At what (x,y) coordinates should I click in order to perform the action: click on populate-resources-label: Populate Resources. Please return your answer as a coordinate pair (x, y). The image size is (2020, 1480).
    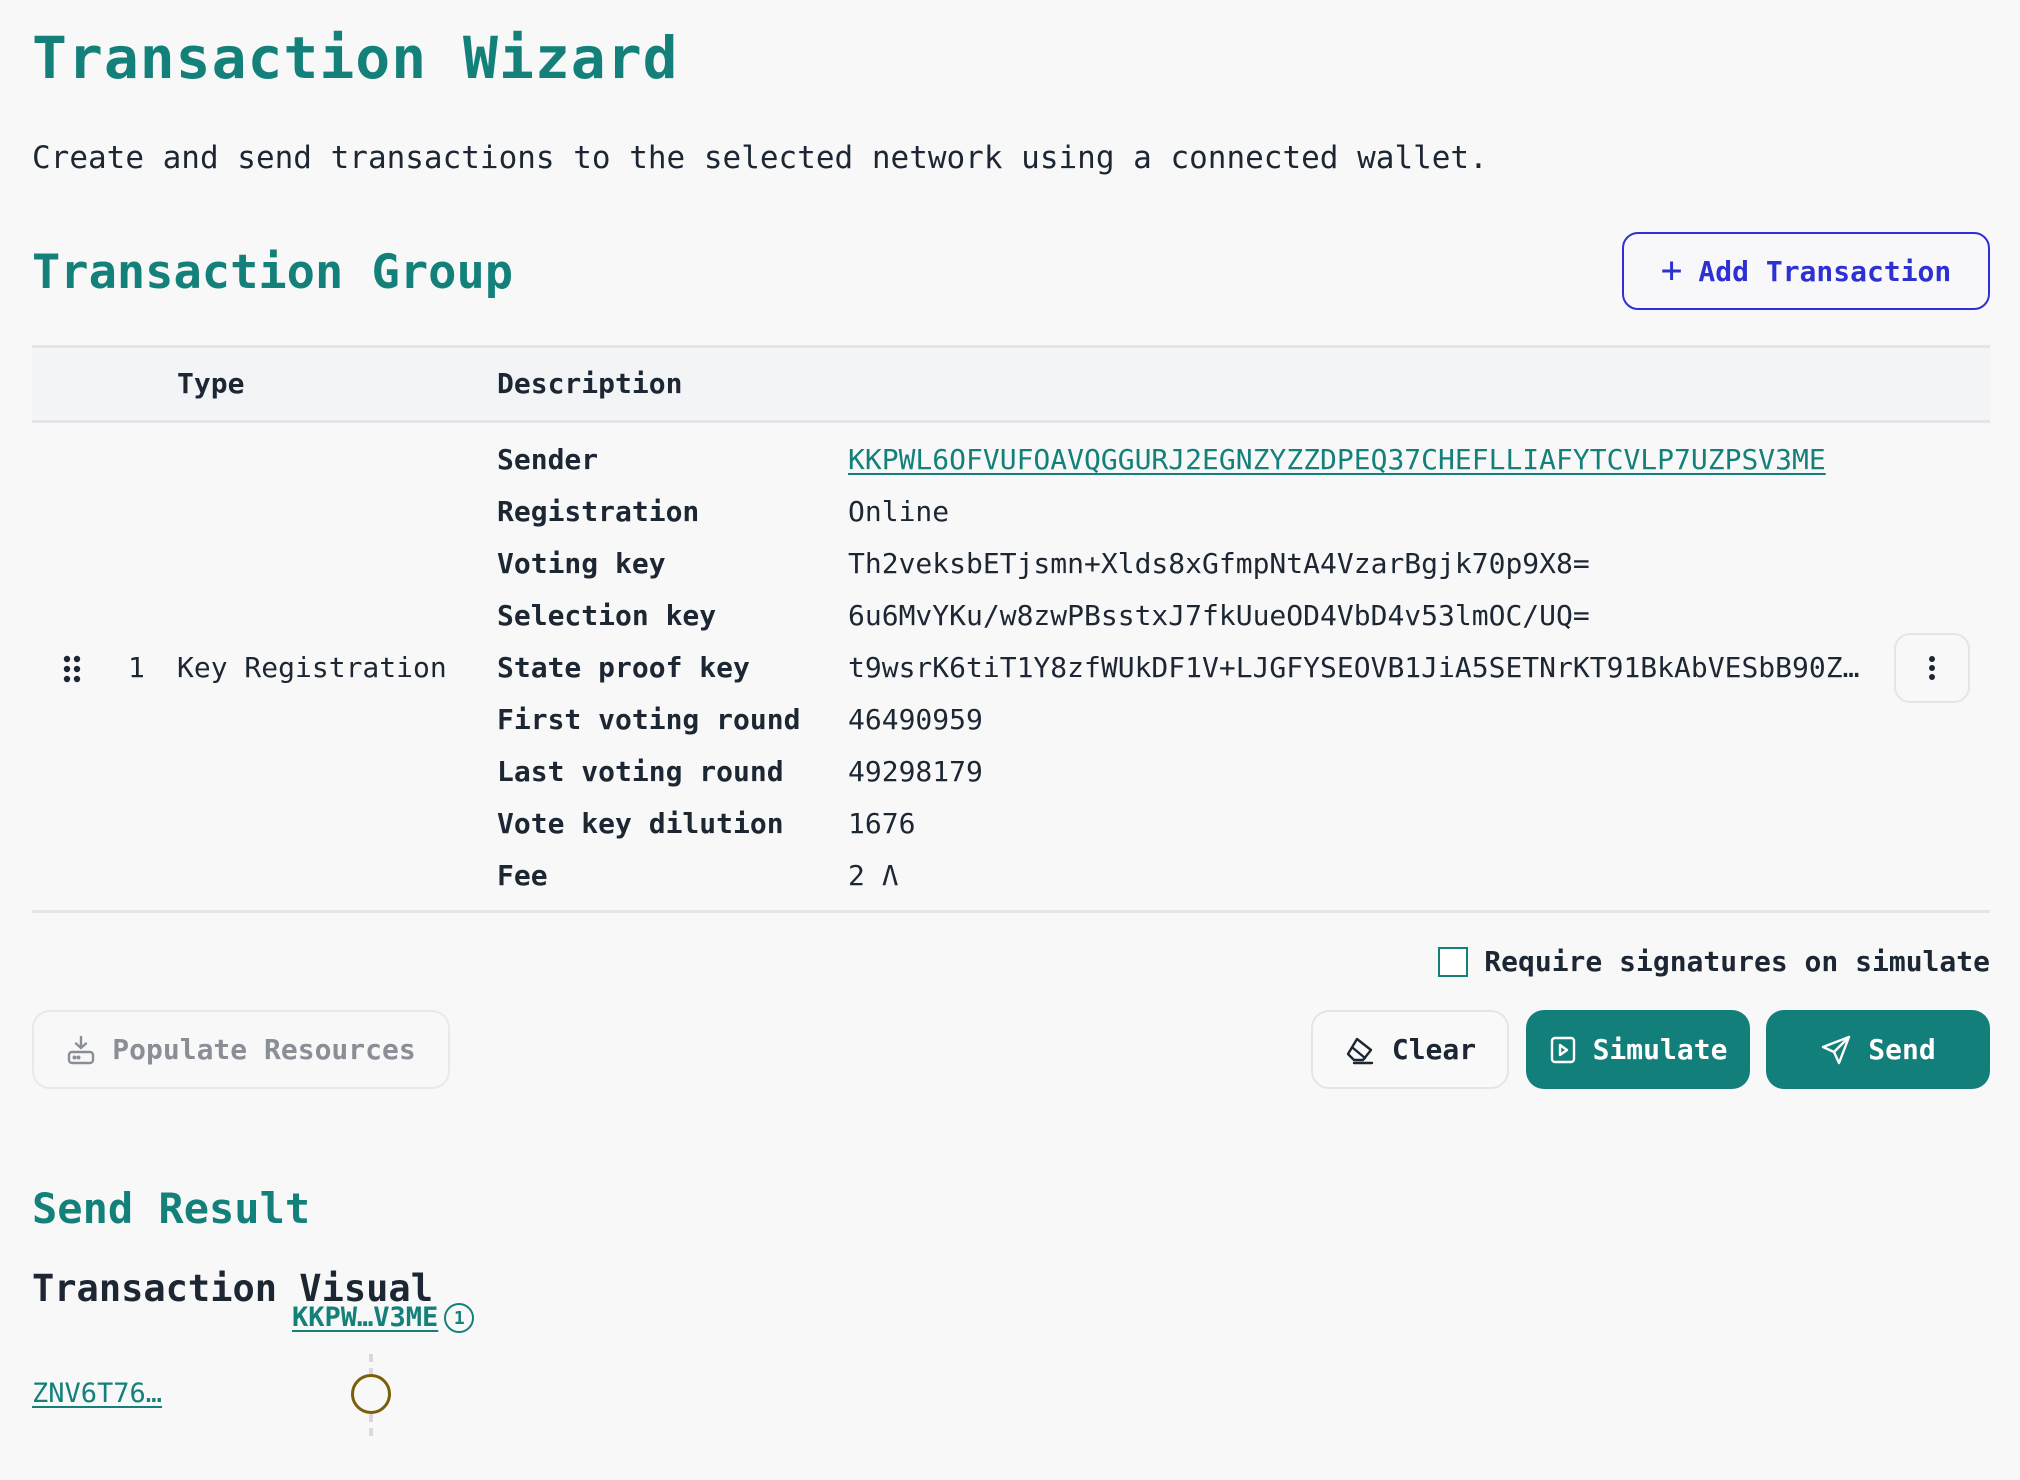
    Looking at the image, I should click on (264, 1049).